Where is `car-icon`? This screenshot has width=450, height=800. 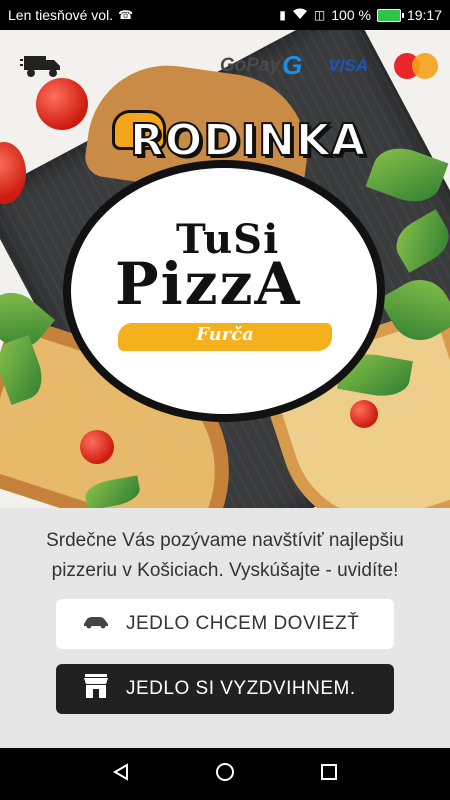 car-icon is located at coordinates (96, 624).